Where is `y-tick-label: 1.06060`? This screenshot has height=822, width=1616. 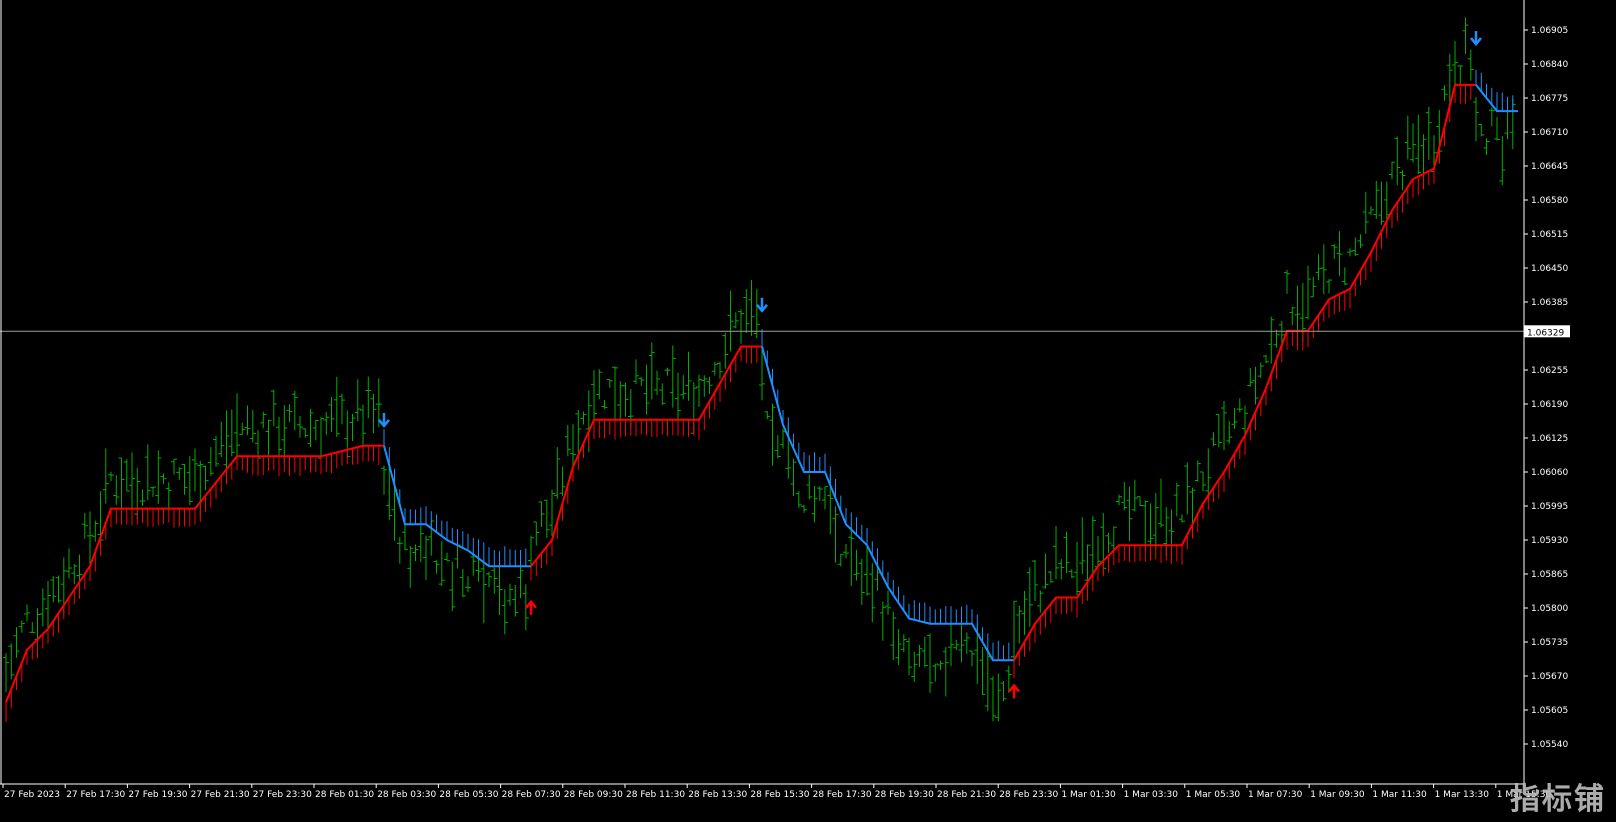 y-tick-label: 1.06060 is located at coordinates (1549, 473).